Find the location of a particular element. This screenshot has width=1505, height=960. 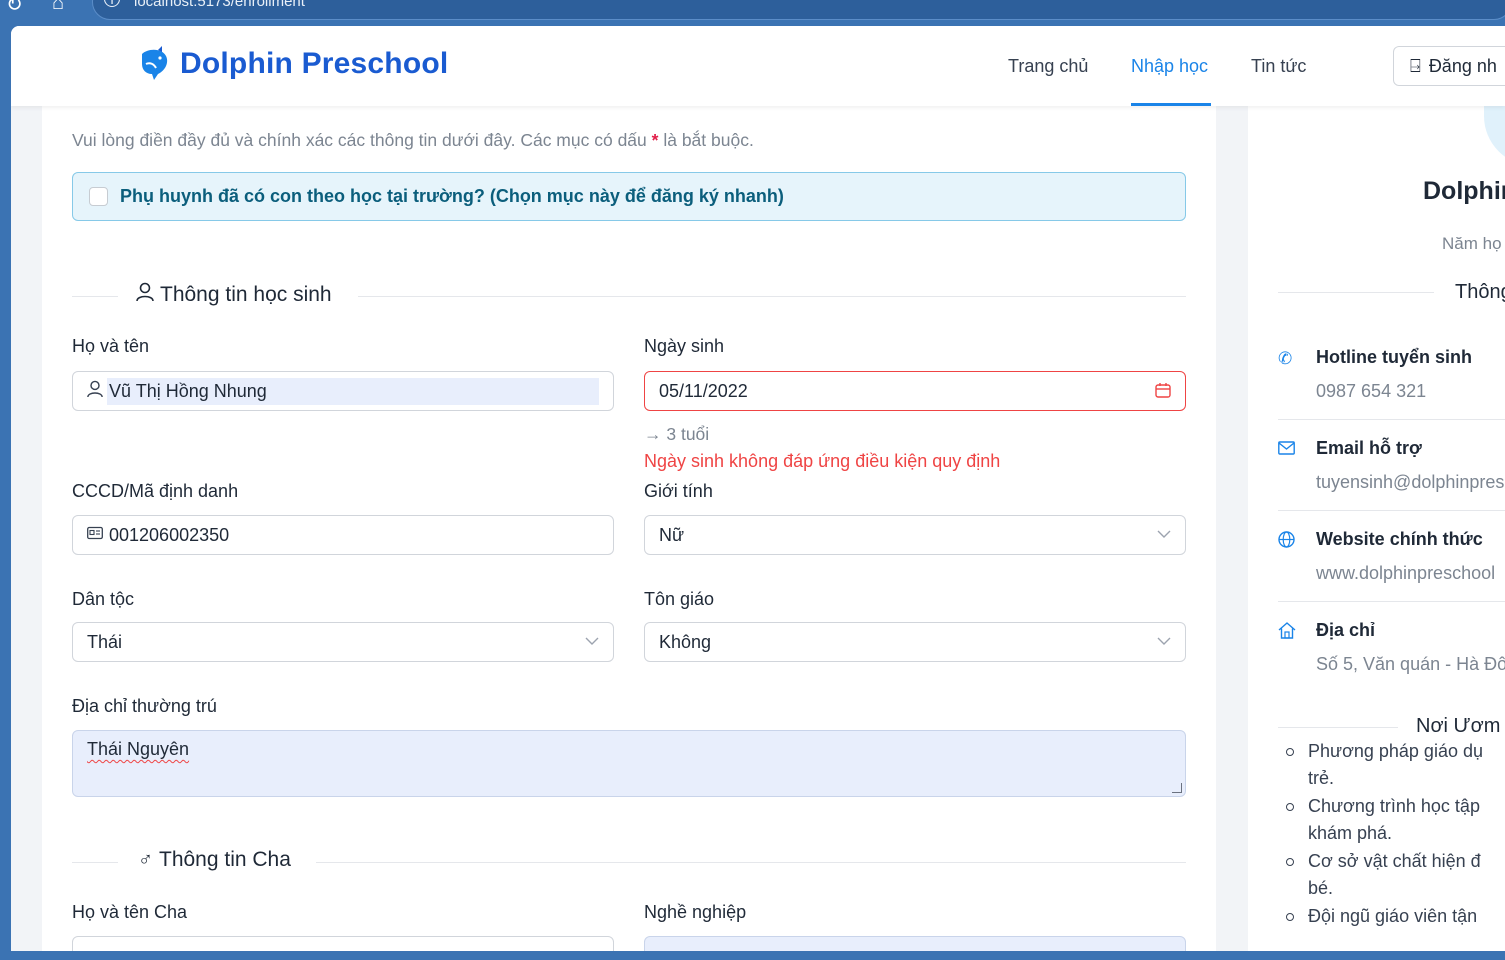

nav-news: Tin tức is located at coordinates (1278, 66).